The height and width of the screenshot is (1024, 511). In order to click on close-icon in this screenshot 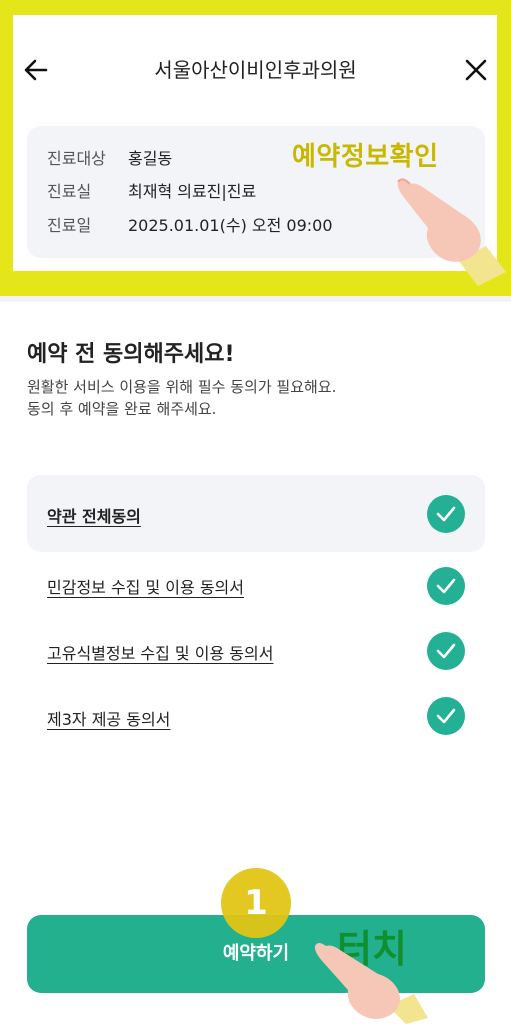, I will do `click(476, 70)`.